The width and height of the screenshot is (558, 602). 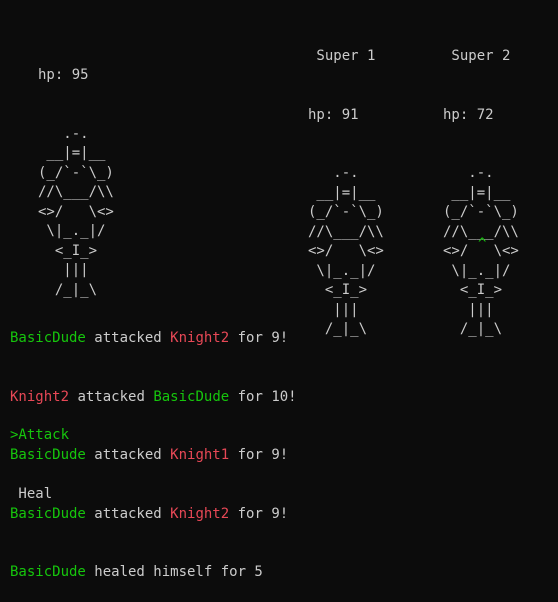 I want to click on enemy-hp: hp: 91, so click(x=333, y=114).